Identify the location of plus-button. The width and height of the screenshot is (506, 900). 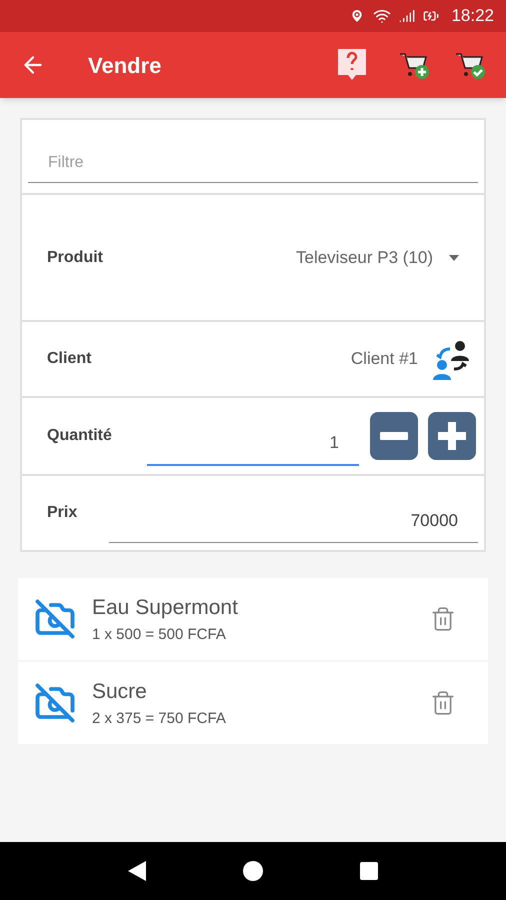
(452, 436).